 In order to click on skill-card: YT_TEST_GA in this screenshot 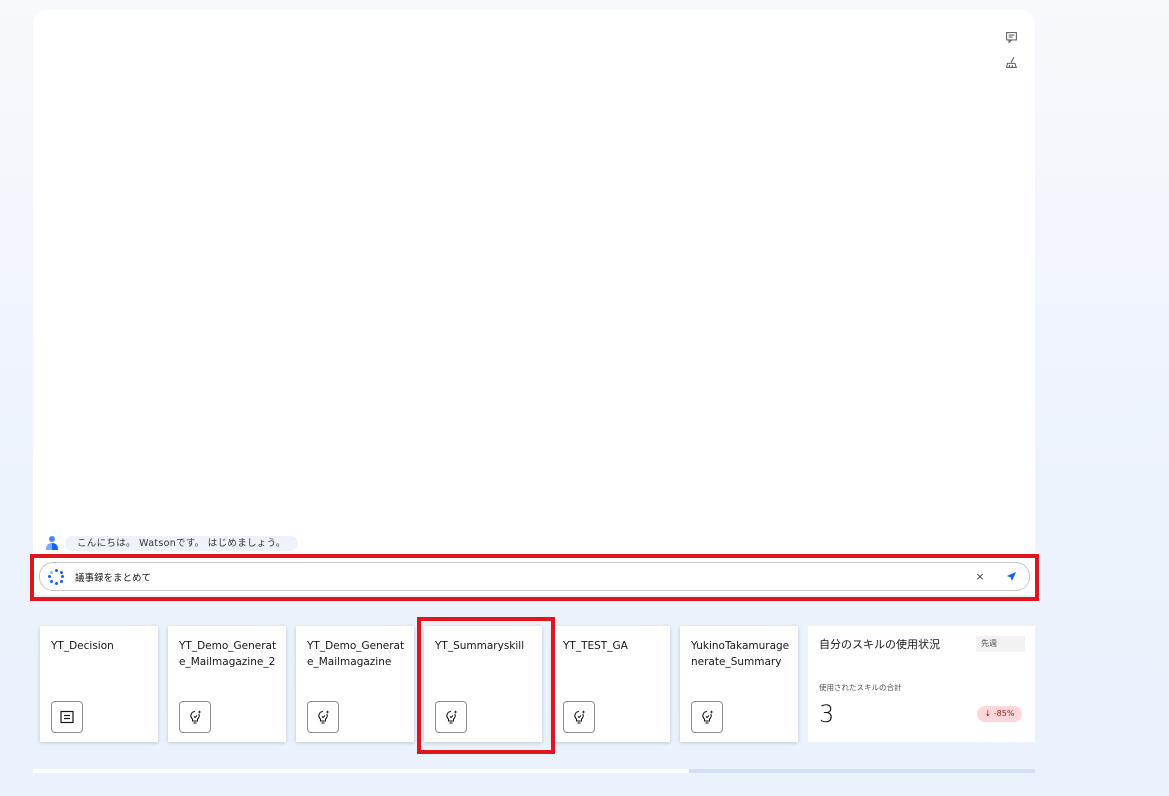, I will do `click(611, 684)`.